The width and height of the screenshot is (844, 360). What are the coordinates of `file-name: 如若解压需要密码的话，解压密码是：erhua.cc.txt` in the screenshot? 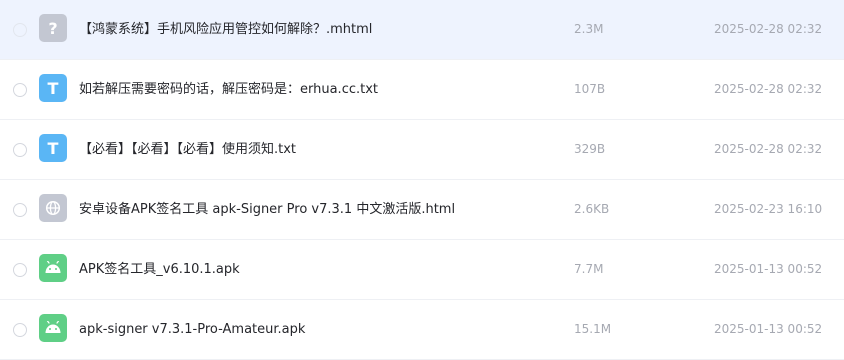 It's located at (228, 89).